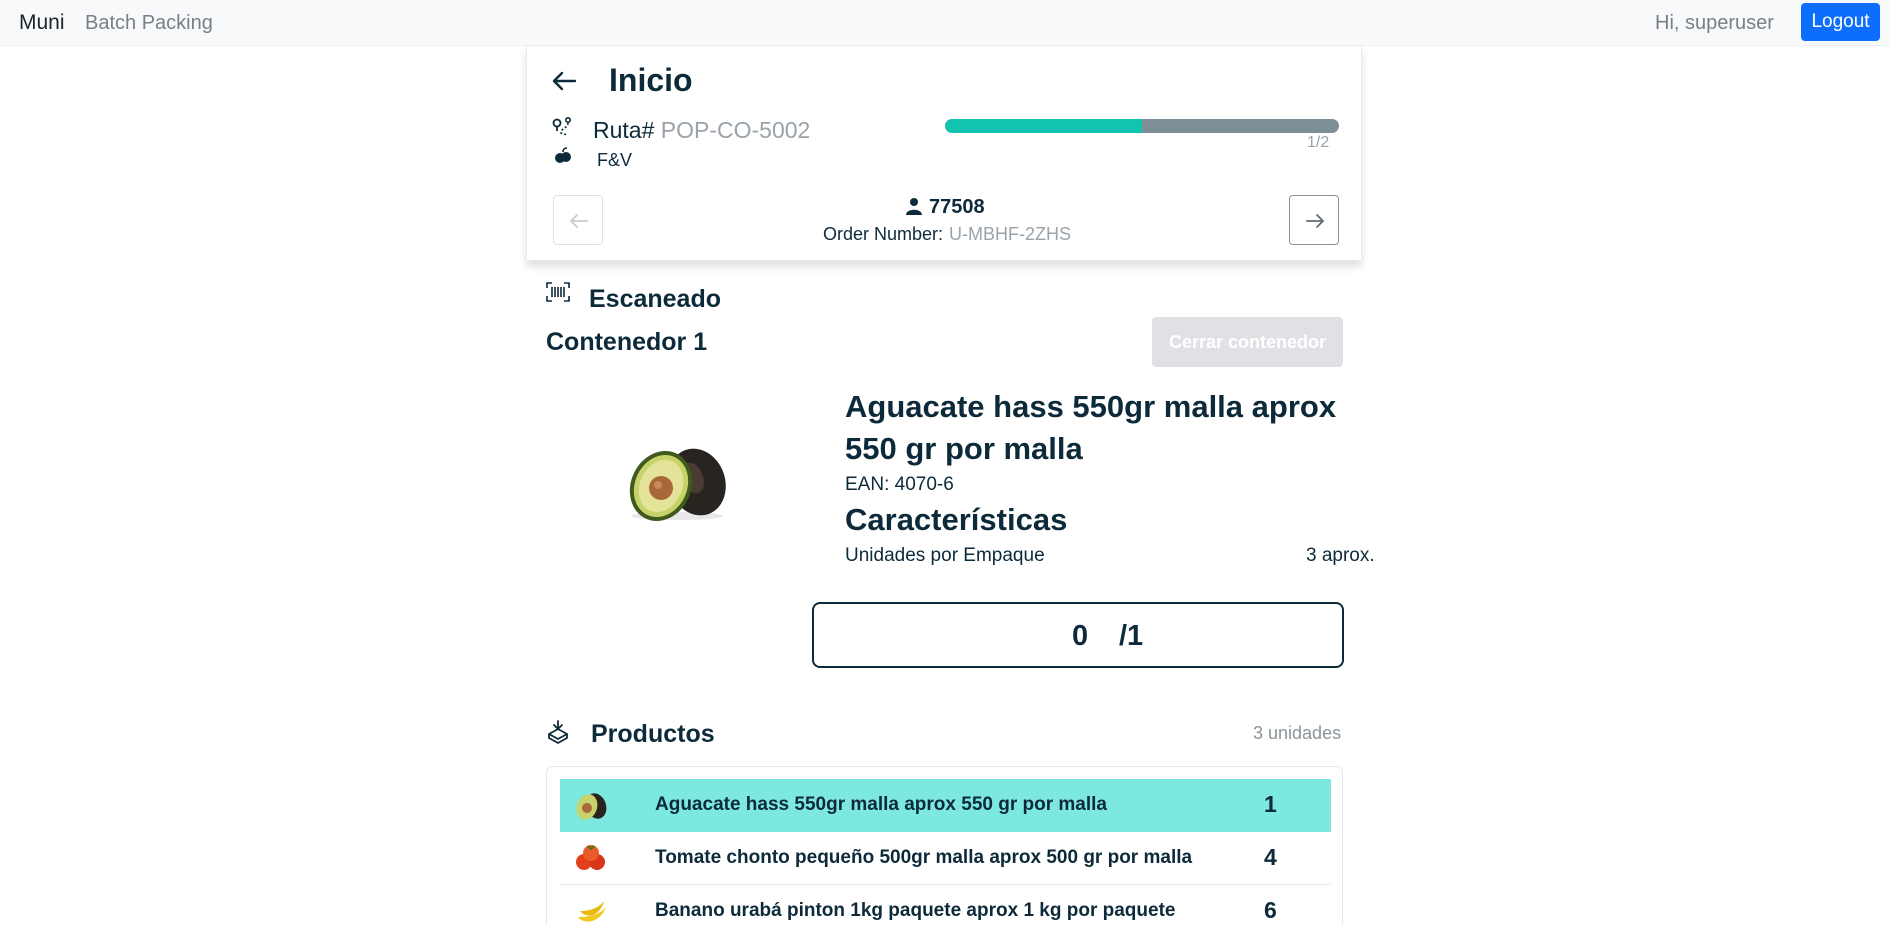 The height and width of the screenshot is (925, 1889). Describe the element at coordinates (944, 23) in the screenshot. I see `top-navbar: Muni Batch Packing Hi, superuser Logout` at that location.